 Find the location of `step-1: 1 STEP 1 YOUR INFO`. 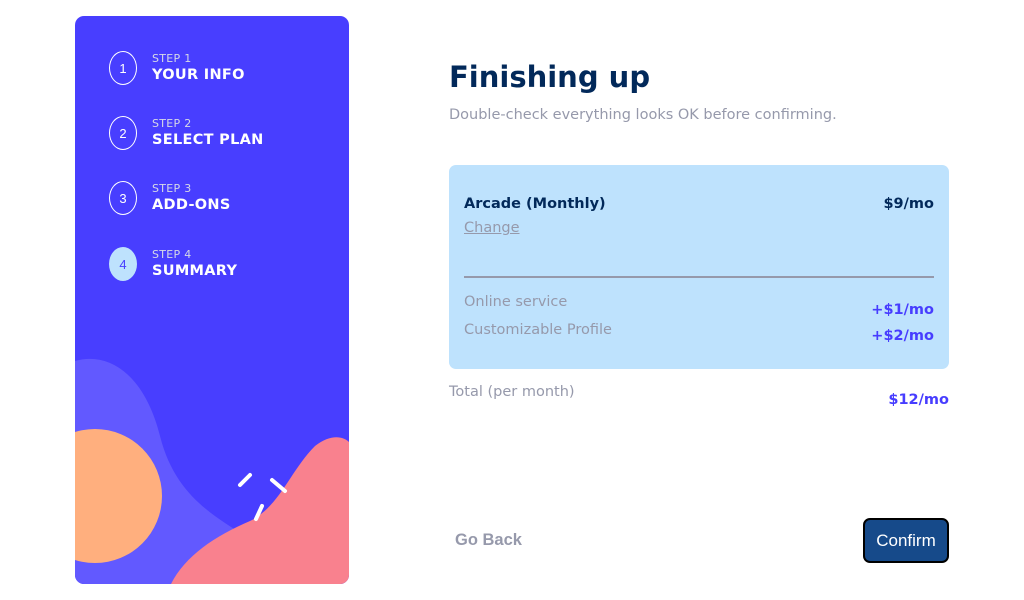

step-1: 1 STEP 1 YOUR INFO is located at coordinates (224, 71).